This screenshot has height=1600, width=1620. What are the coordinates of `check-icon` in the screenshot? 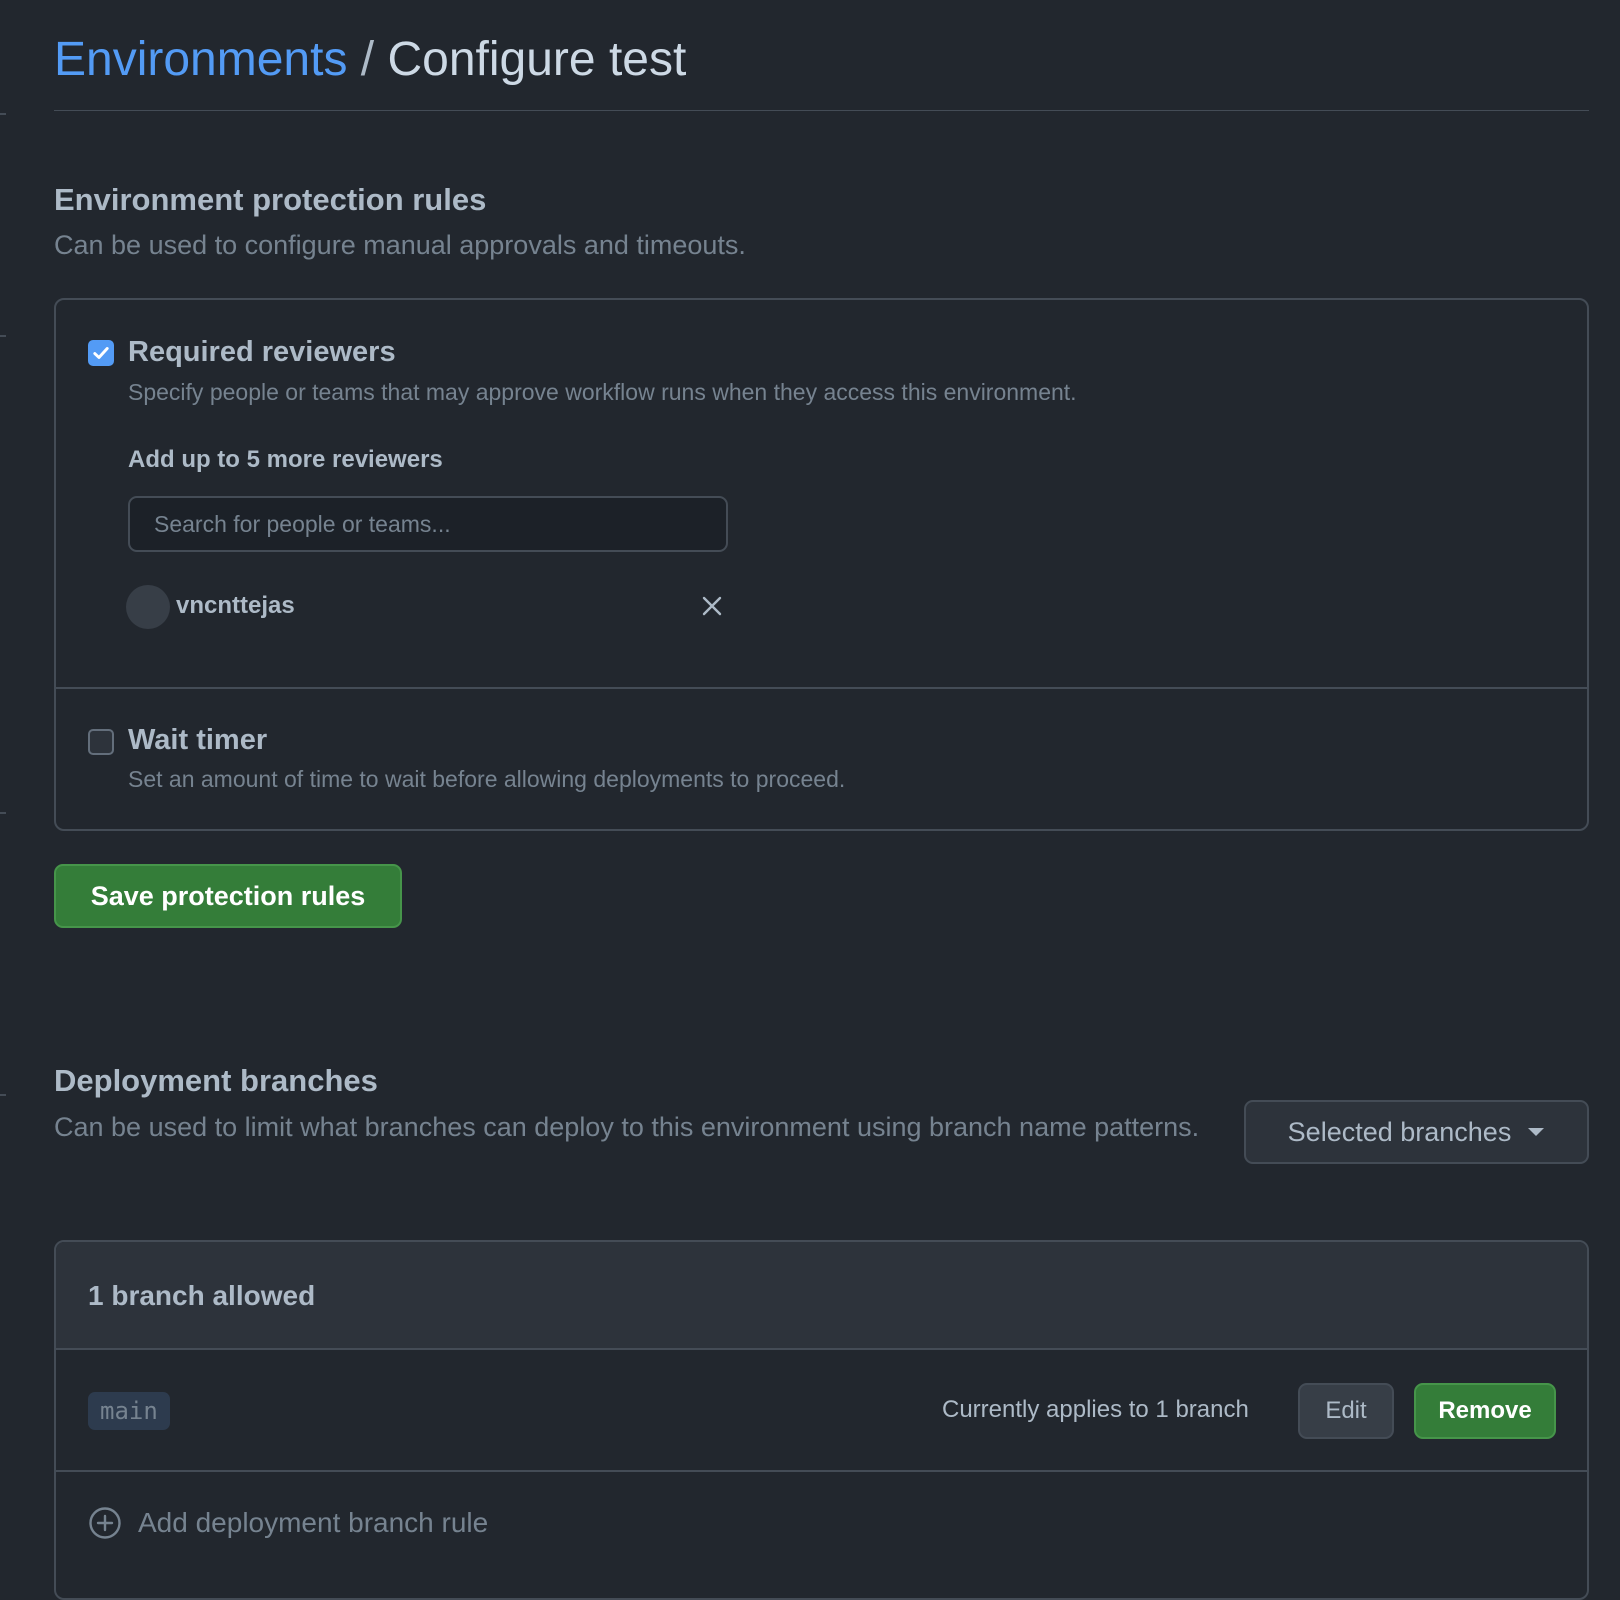 It's located at (101, 353).